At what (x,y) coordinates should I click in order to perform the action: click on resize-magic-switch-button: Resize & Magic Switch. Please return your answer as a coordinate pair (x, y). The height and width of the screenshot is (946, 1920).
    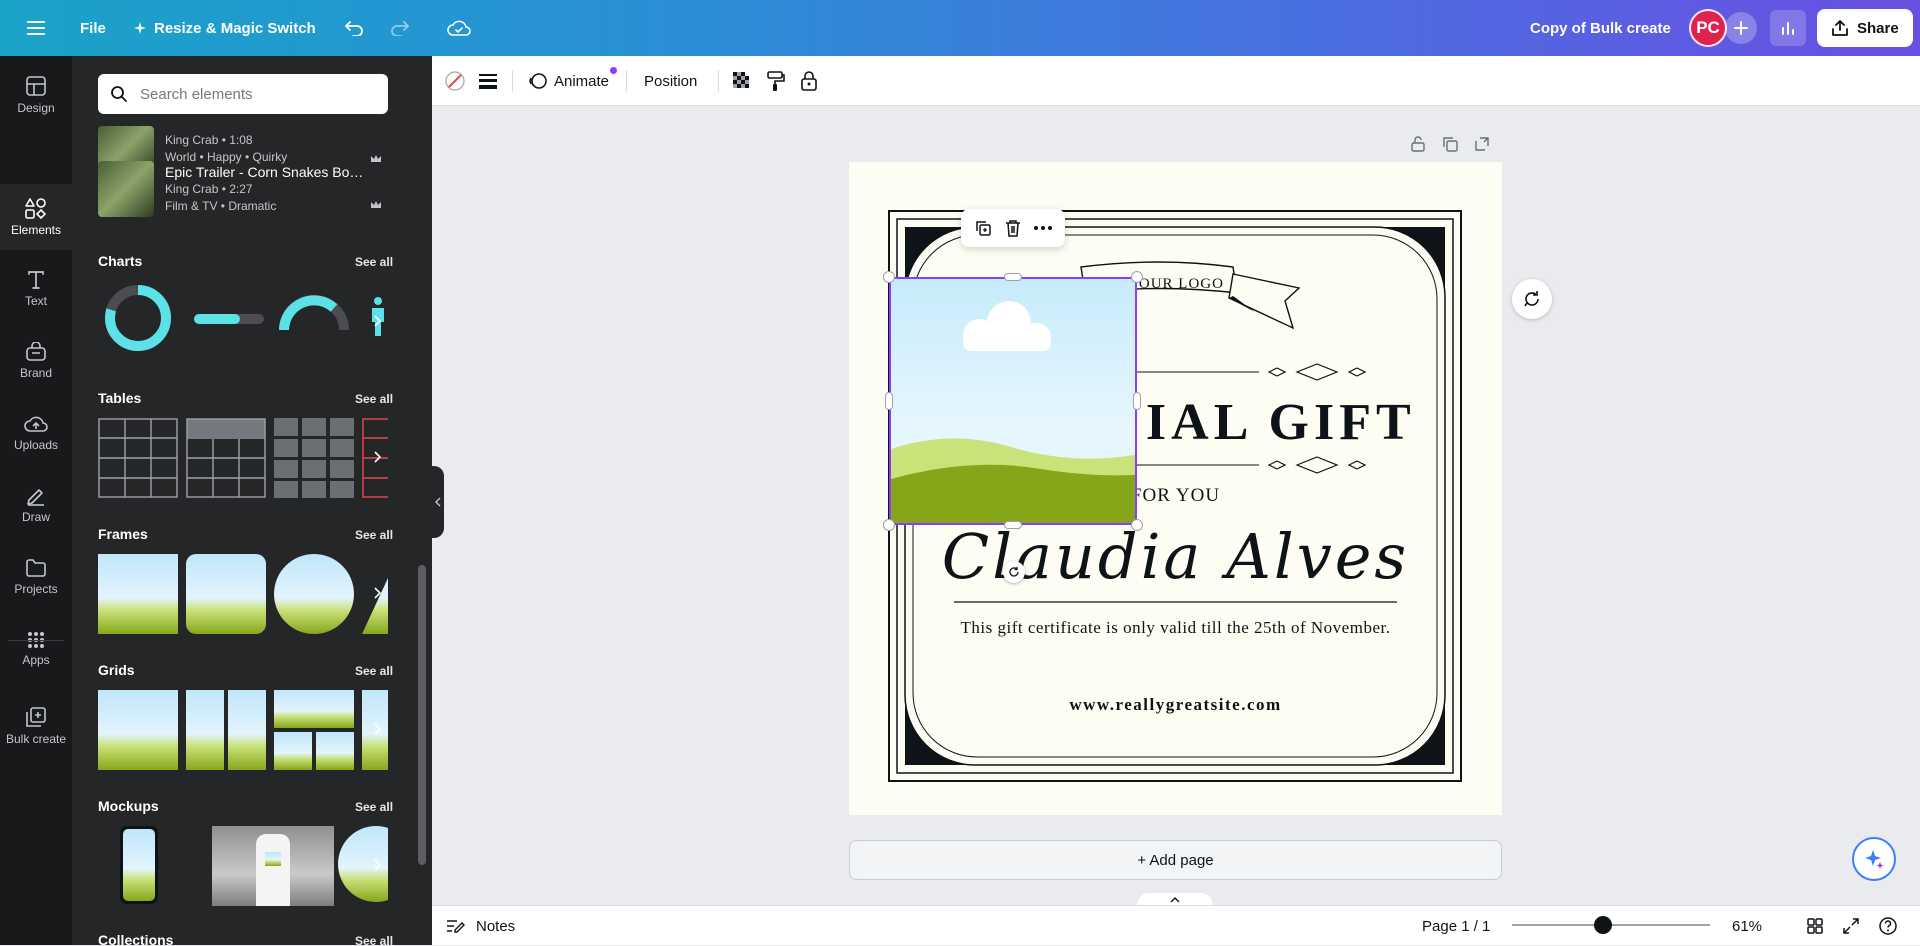
    Looking at the image, I should click on (225, 28).